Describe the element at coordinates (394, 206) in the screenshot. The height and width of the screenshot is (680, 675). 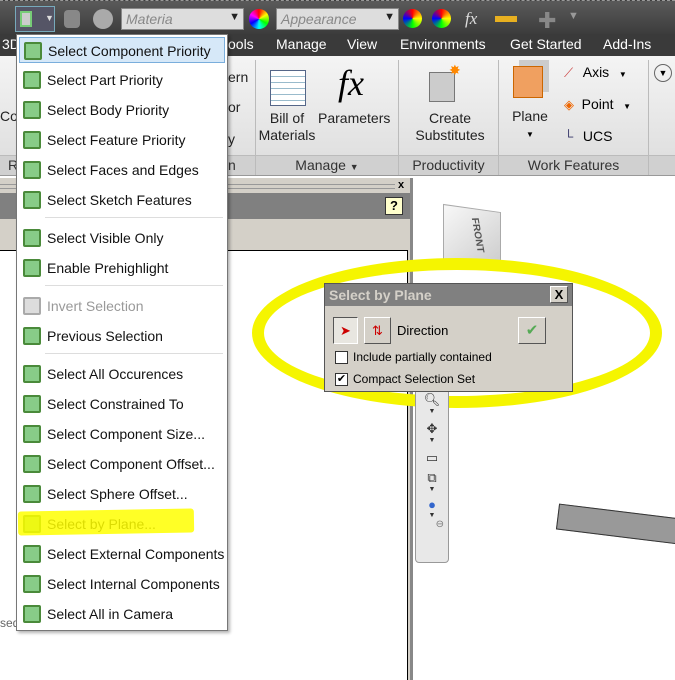
I see `help-button: ?` at that location.